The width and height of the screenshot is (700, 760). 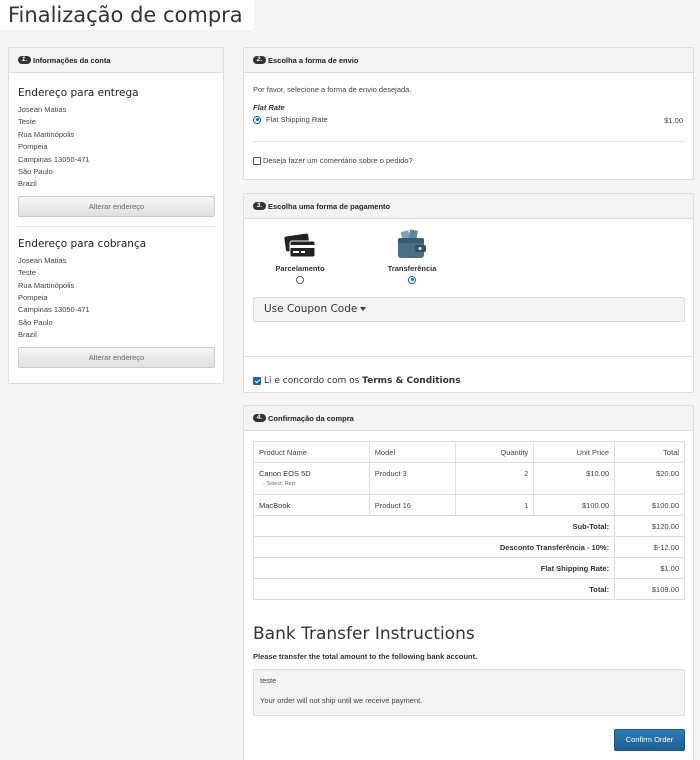 What do you see at coordinates (468, 206) in the screenshot?
I see `payment-panel-header: 3. Escolha uma forma de pagamento` at bounding box center [468, 206].